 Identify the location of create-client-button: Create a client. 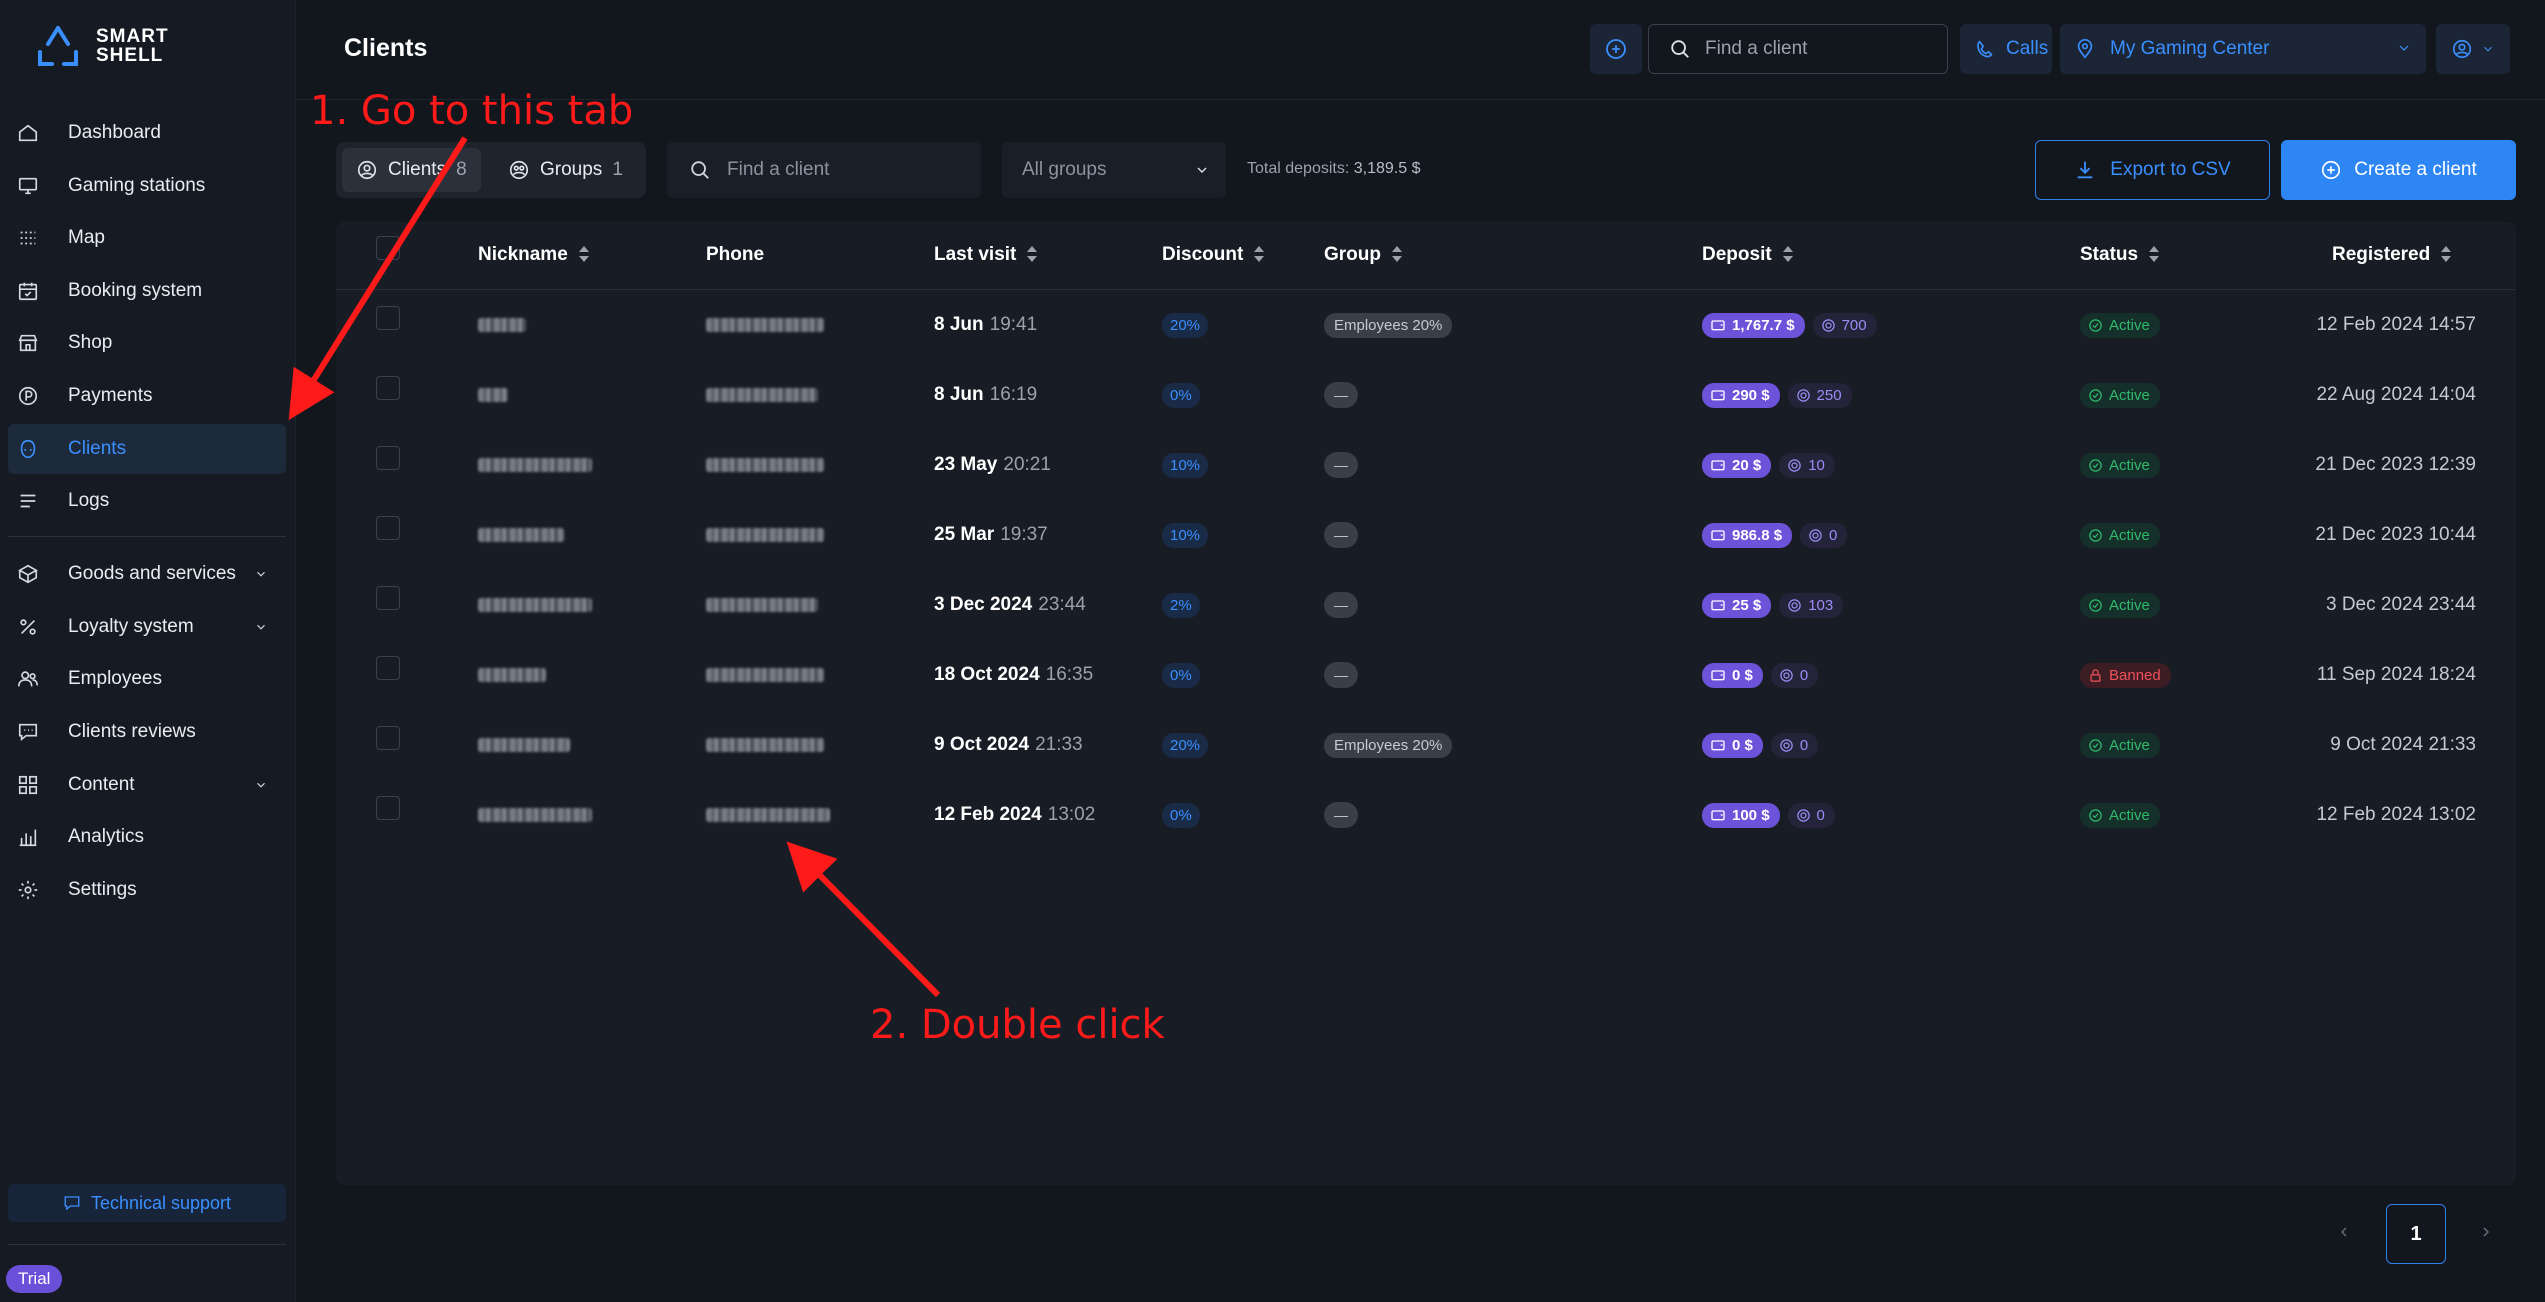
(2398, 170).